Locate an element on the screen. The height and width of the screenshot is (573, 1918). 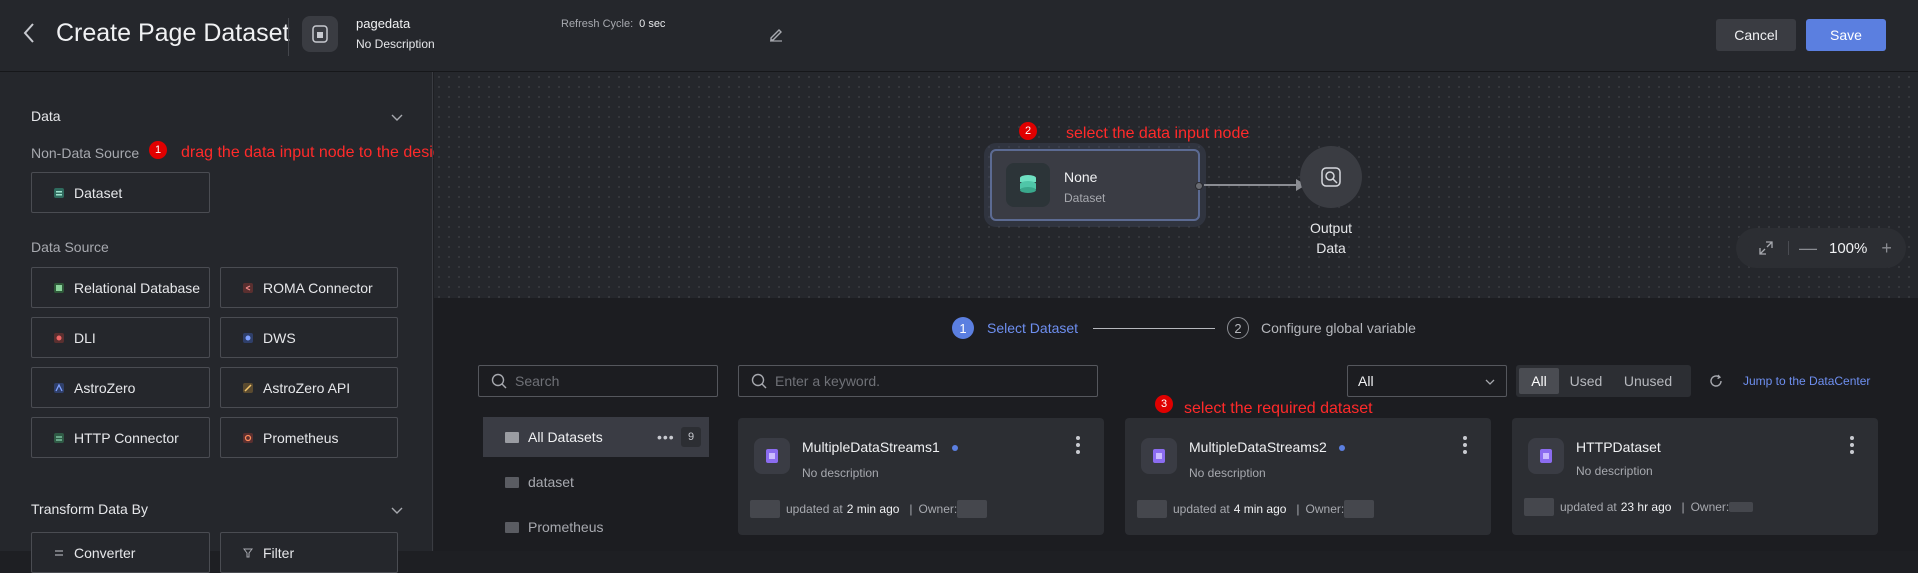
filter-select: All is located at coordinates (1427, 381).